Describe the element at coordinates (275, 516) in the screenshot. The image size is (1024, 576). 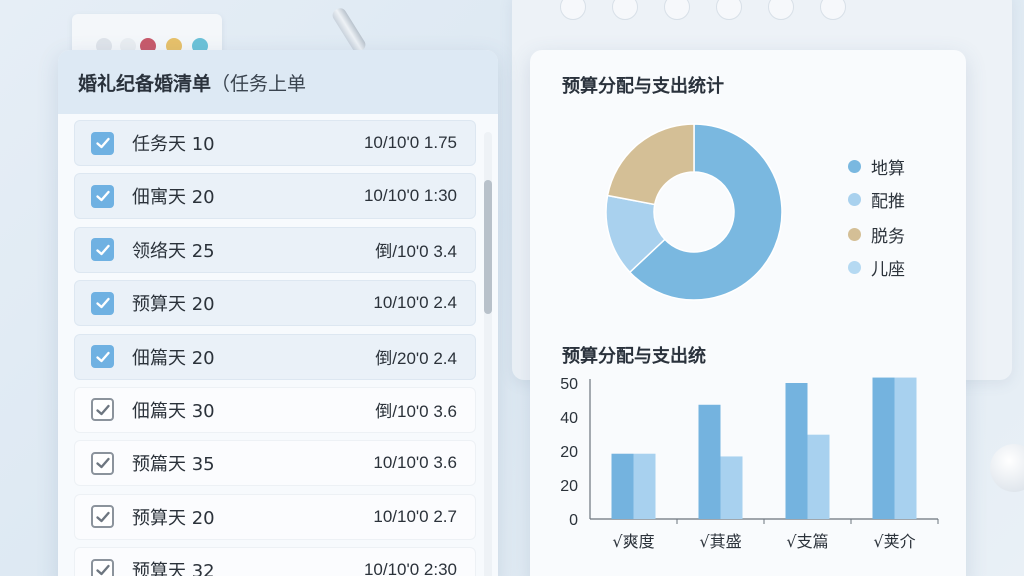
I see `task-row: 预算天 20 10/10'0 2.7` at that location.